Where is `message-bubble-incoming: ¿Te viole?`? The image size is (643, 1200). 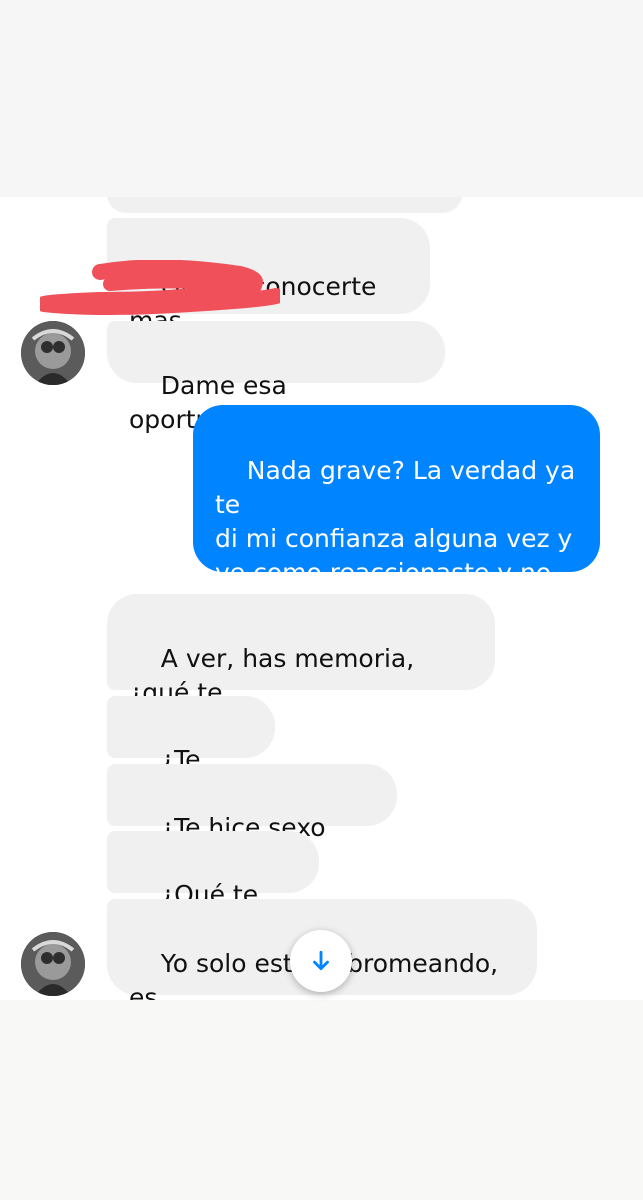
message-bubble-incoming: ¿Te viole? is located at coordinates (191, 752).